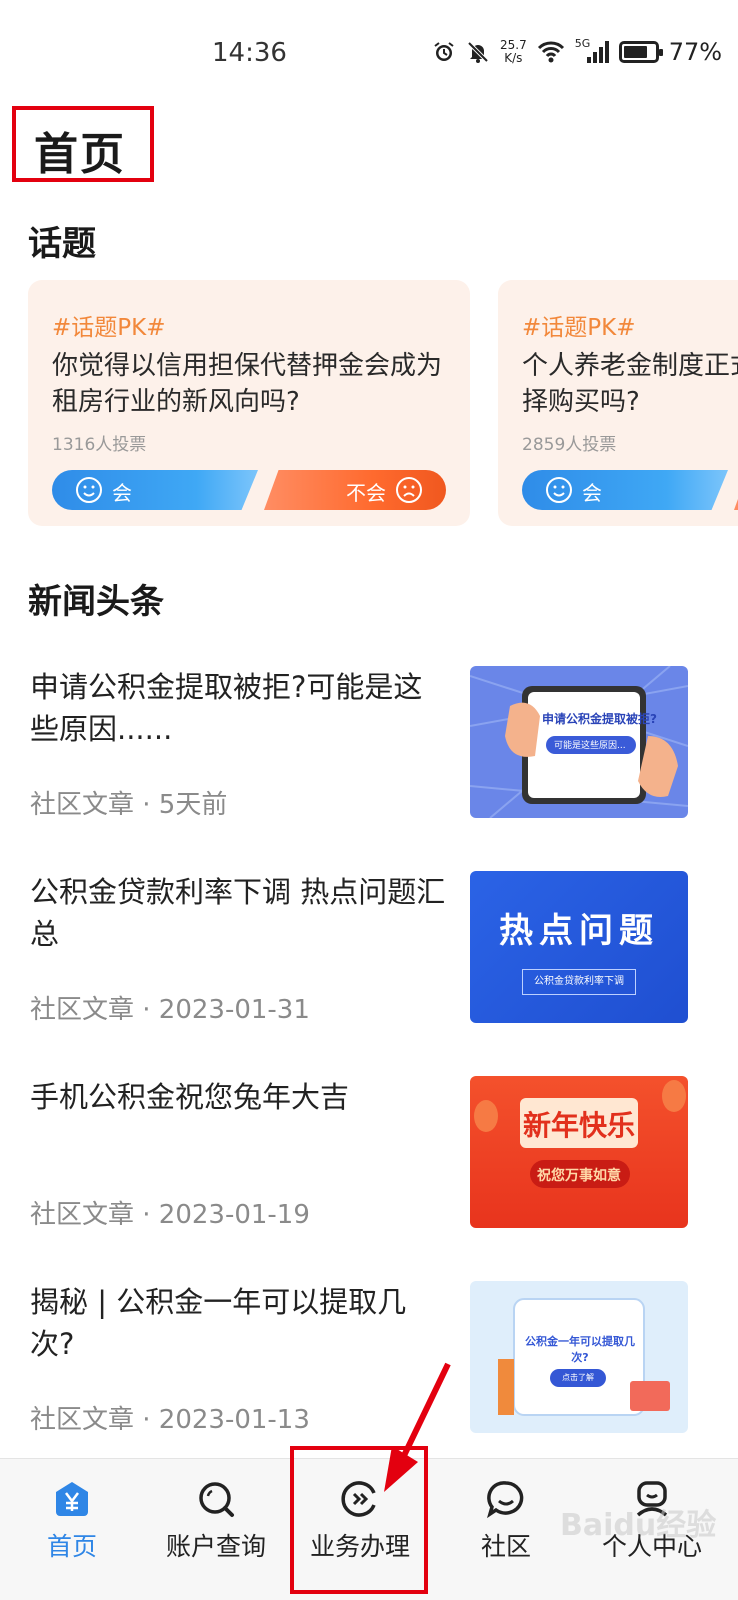 Image resolution: width=738 pixels, height=1600 pixels. Describe the element at coordinates (170, 1010) in the screenshot. I see `news-meta: 社区文章 · 2023-01-31` at that location.